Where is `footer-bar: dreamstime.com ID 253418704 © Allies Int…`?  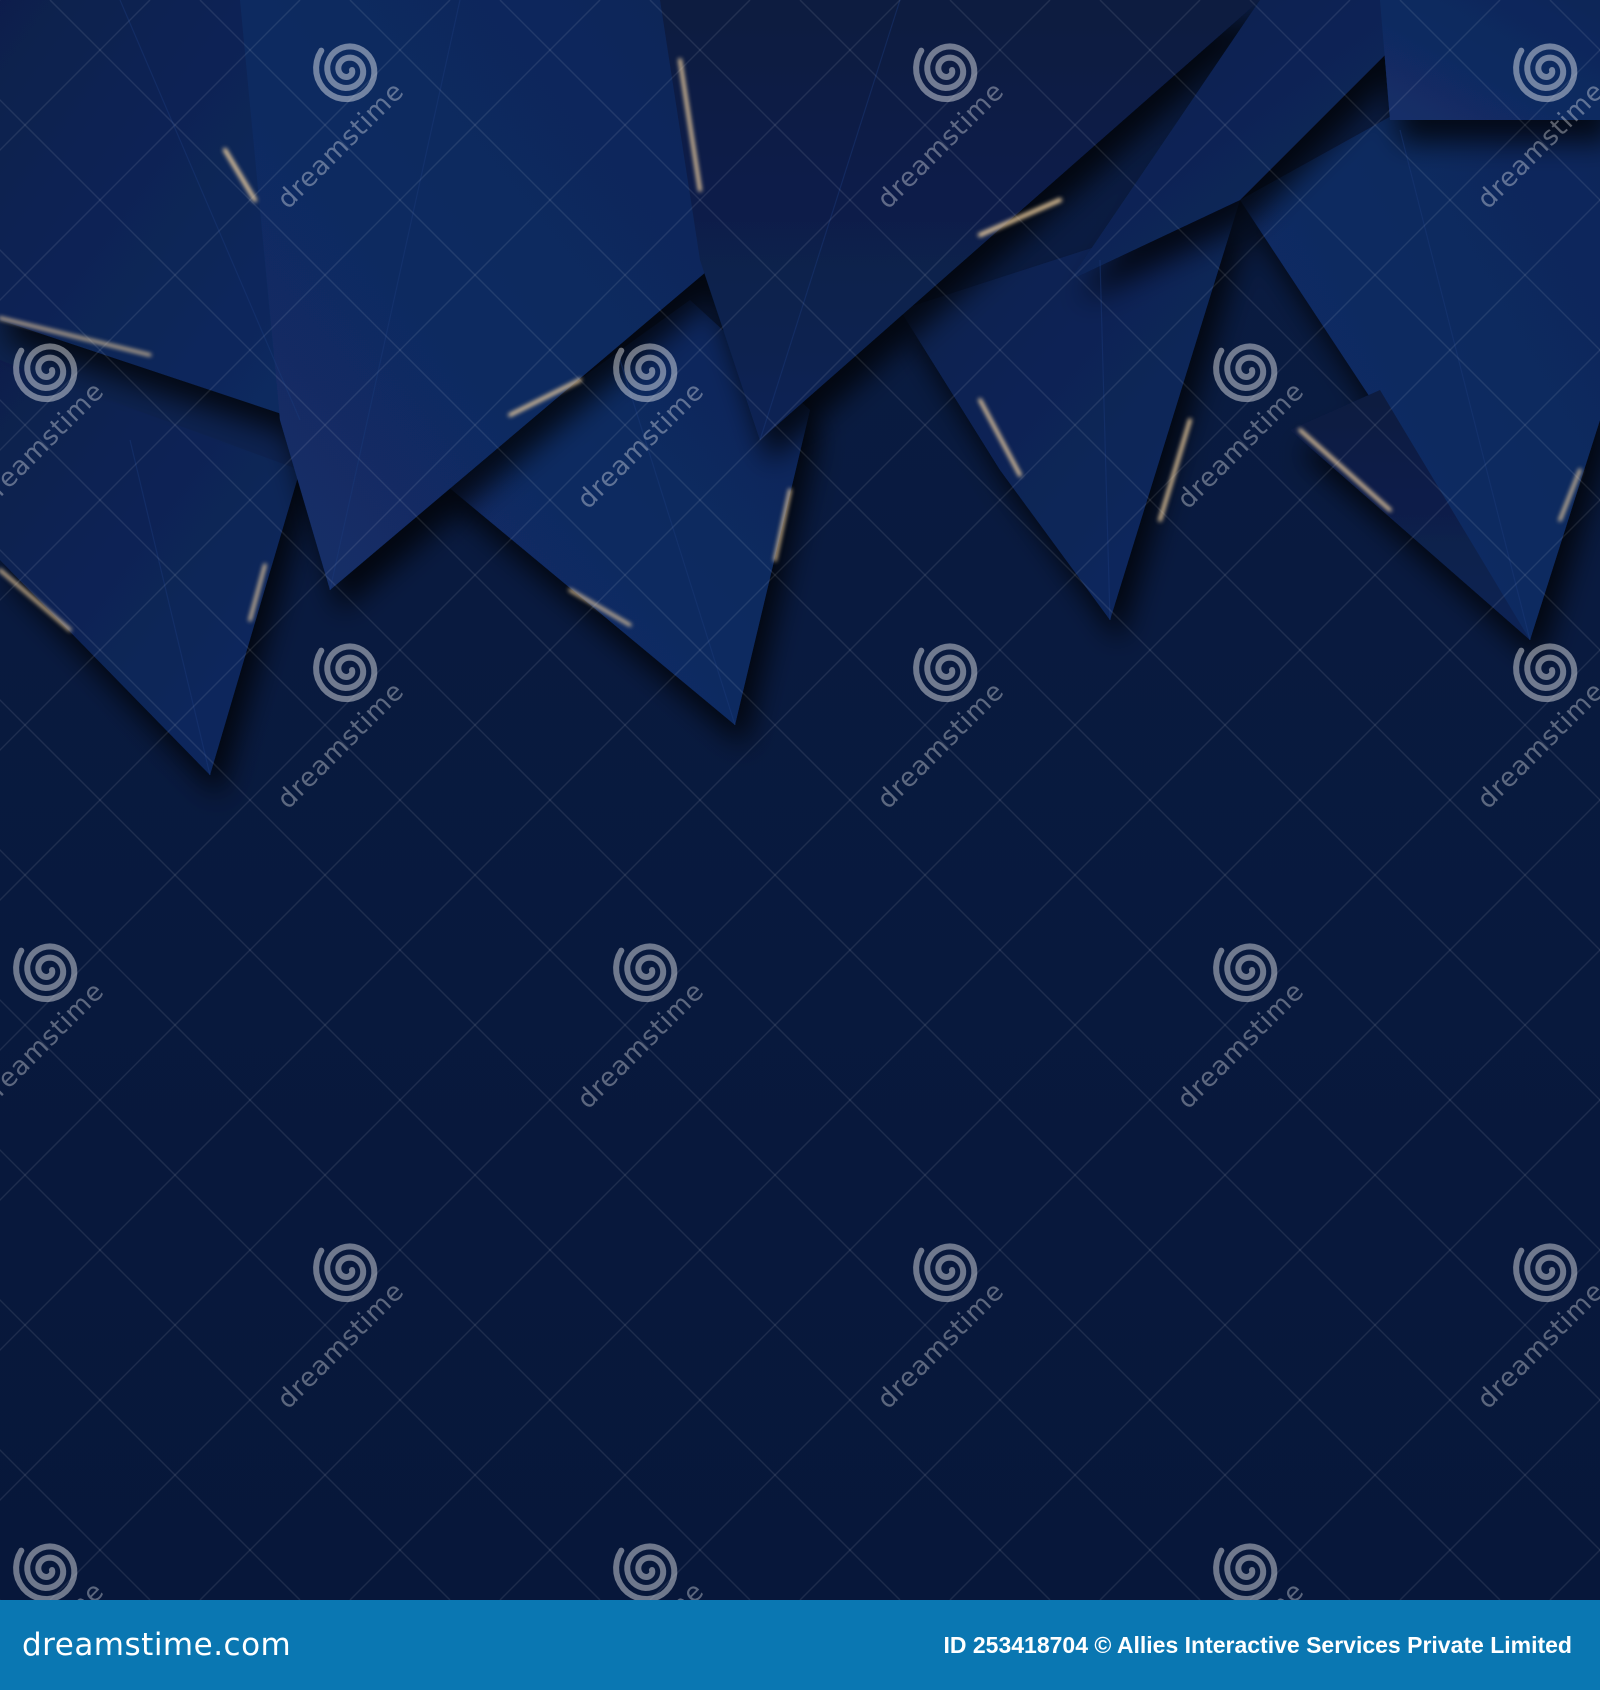 footer-bar: dreamstime.com ID 253418704 © Allies Int… is located at coordinates (800, 1645).